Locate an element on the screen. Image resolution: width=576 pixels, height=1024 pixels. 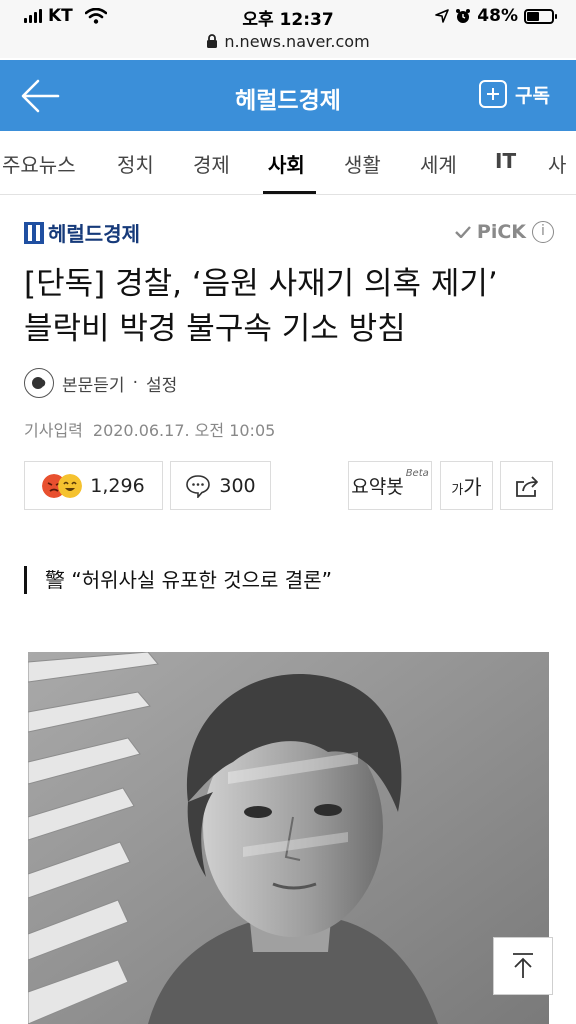
date-label: 기사입력 is located at coordinates (53, 430).